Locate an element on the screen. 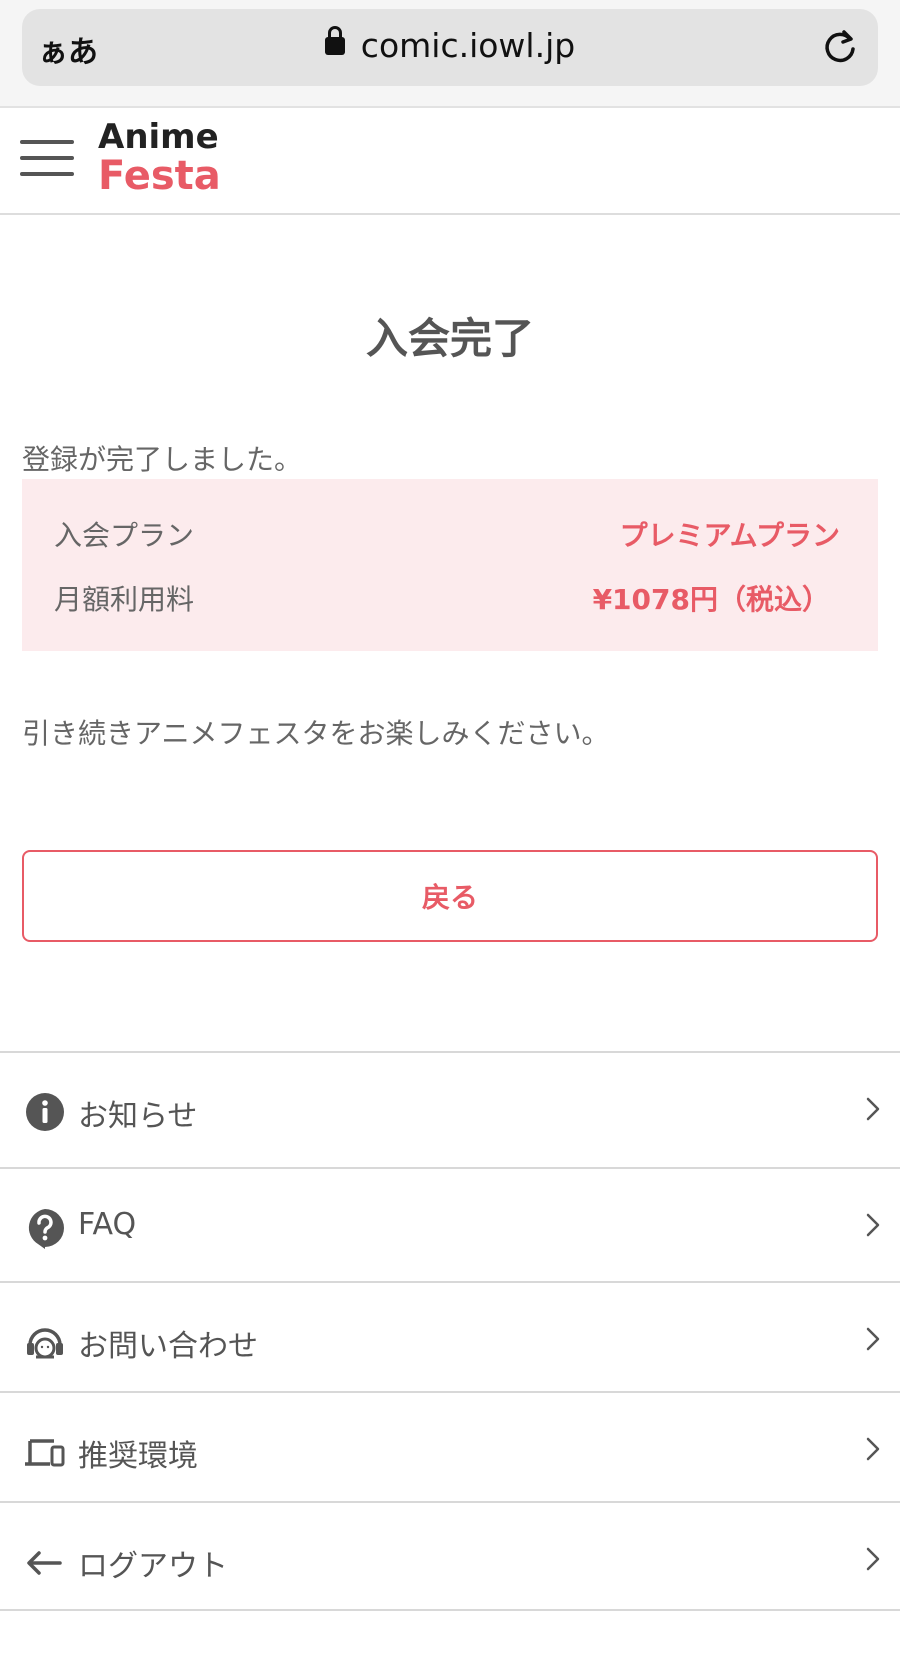  plan-row: 入会プラン プレミアムプラン is located at coordinates (450, 534).